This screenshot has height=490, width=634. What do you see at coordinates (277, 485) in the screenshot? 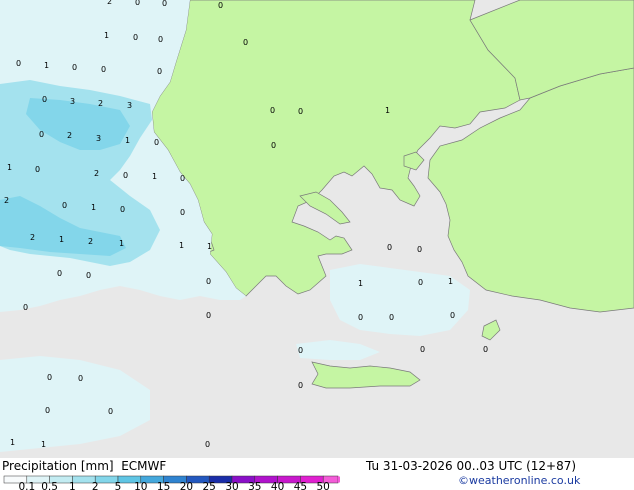
I see `legend-tick-label: 40` at bounding box center [277, 485].